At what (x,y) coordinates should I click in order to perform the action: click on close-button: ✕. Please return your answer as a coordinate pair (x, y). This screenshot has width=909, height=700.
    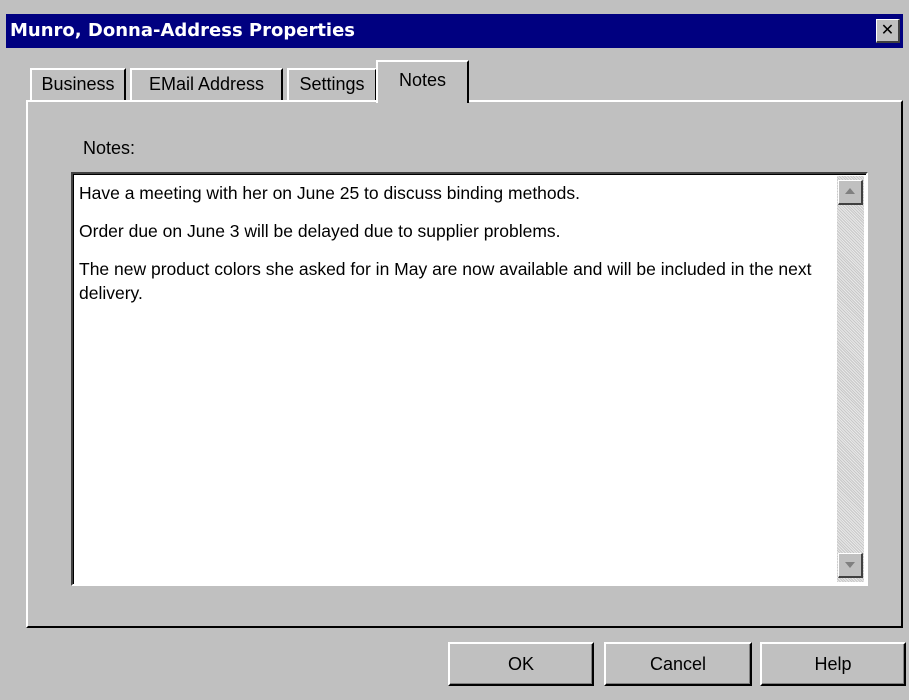
    Looking at the image, I should click on (888, 31).